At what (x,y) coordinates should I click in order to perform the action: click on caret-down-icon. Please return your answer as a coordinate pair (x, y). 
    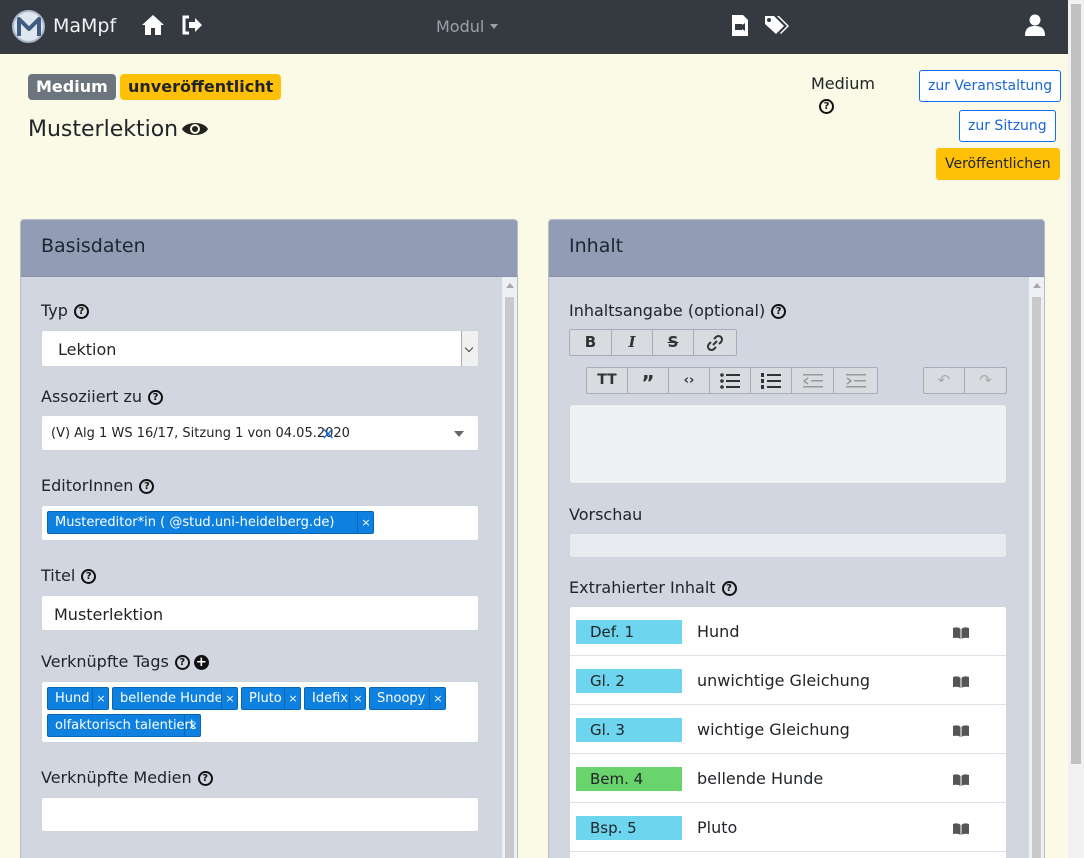
    Looking at the image, I should click on (494, 26).